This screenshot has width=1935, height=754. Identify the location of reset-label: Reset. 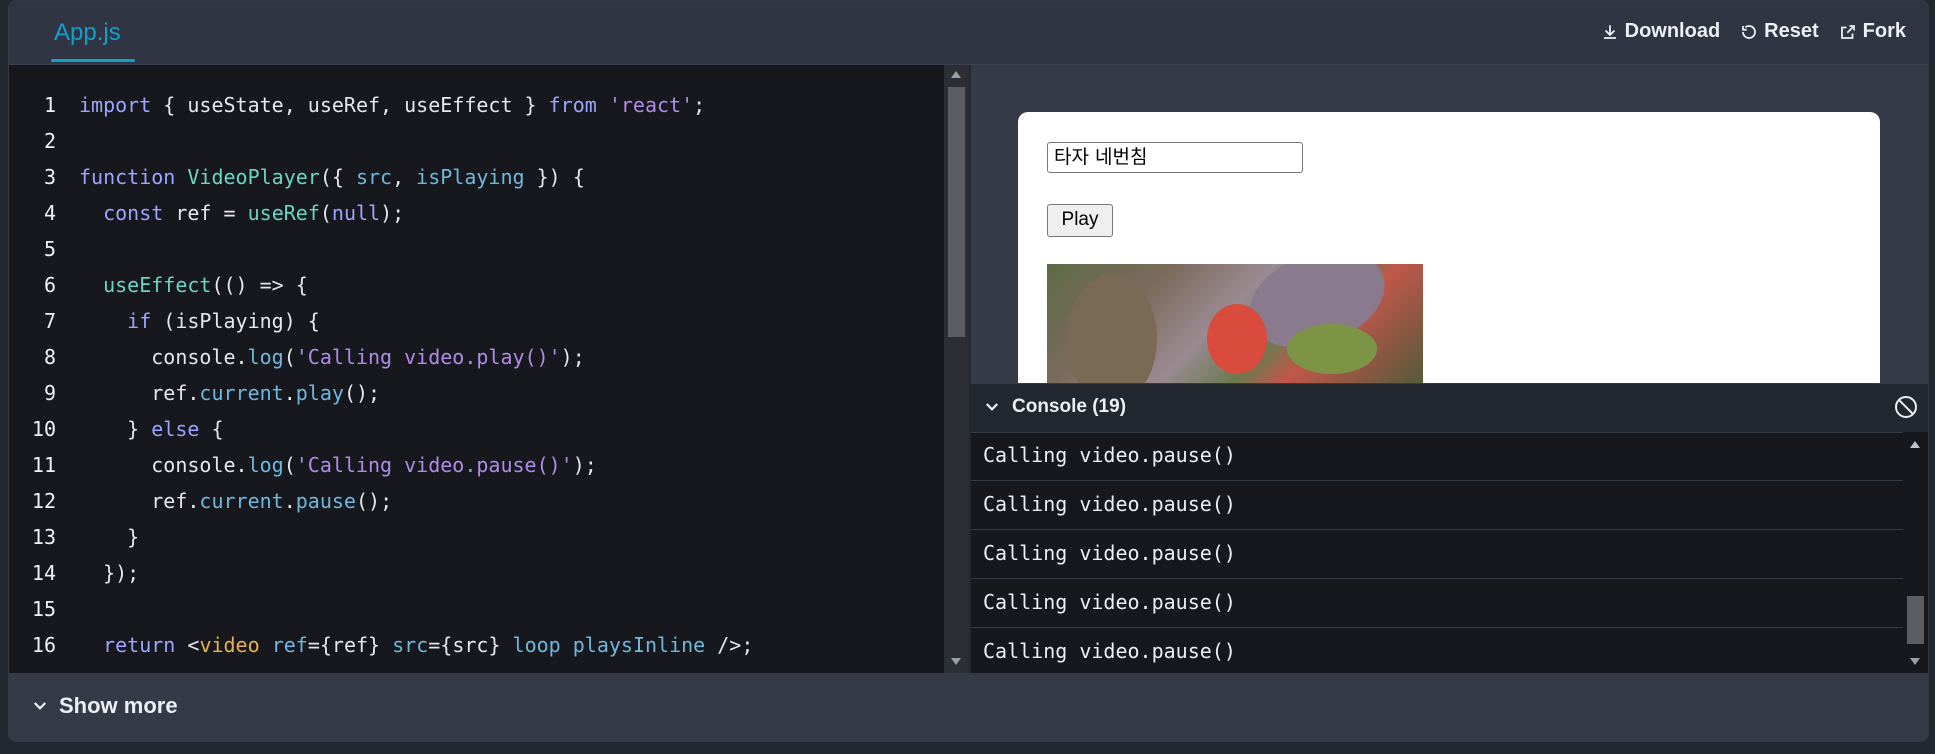
(1791, 31).